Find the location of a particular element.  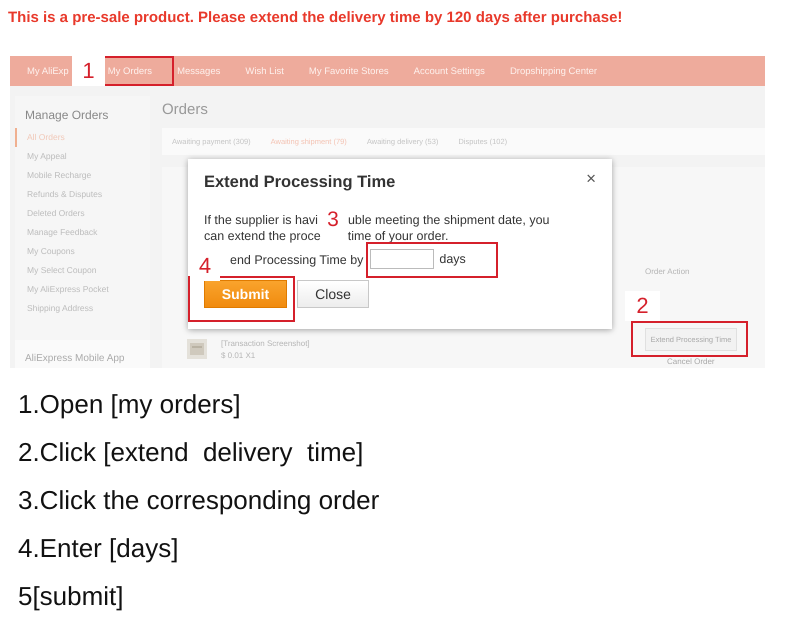

dialog-title: Extend Processing Time is located at coordinates (300, 182).